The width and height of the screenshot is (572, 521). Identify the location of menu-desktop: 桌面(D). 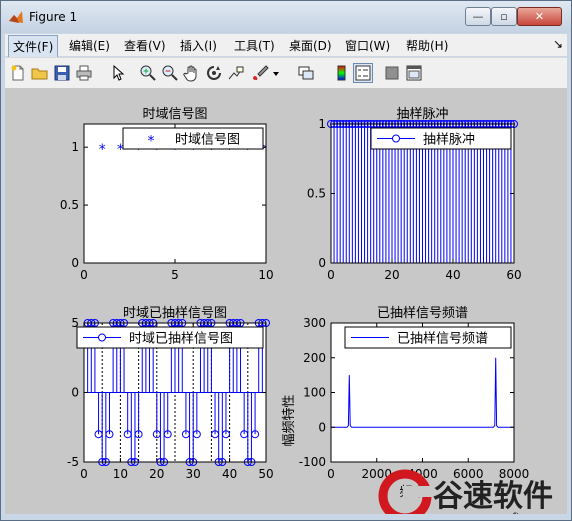
(310, 45).